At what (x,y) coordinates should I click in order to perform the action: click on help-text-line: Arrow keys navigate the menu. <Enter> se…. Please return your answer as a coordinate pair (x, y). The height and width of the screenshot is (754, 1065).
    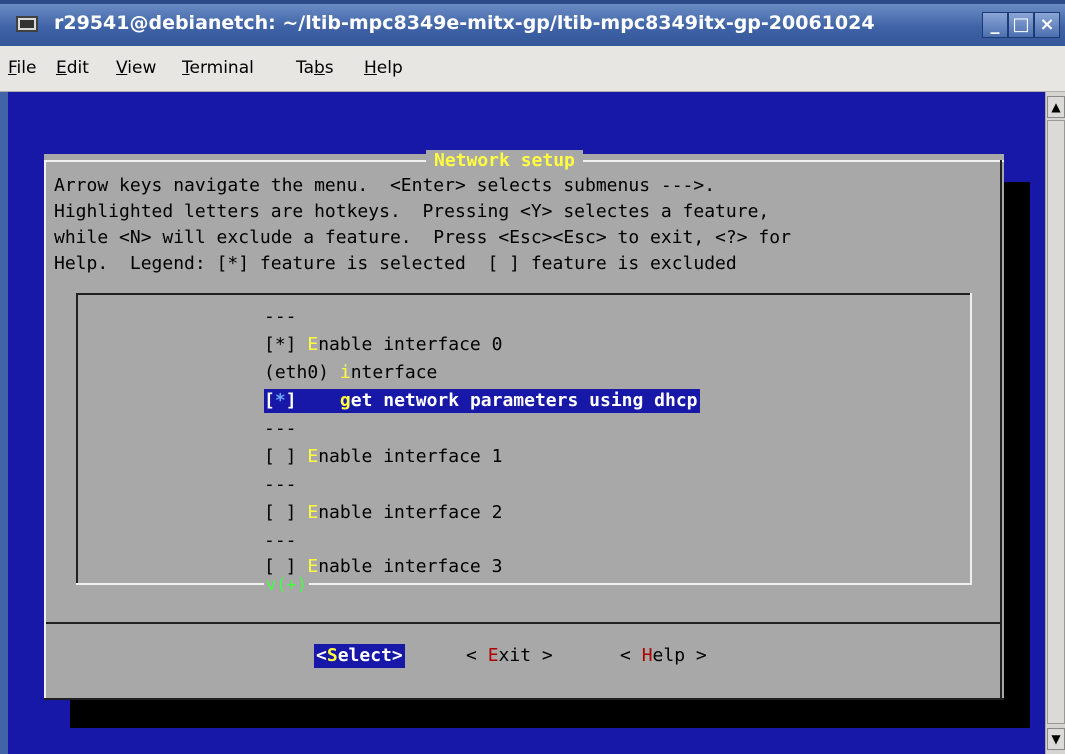
    Looking at the image, I should click on (385, 185).